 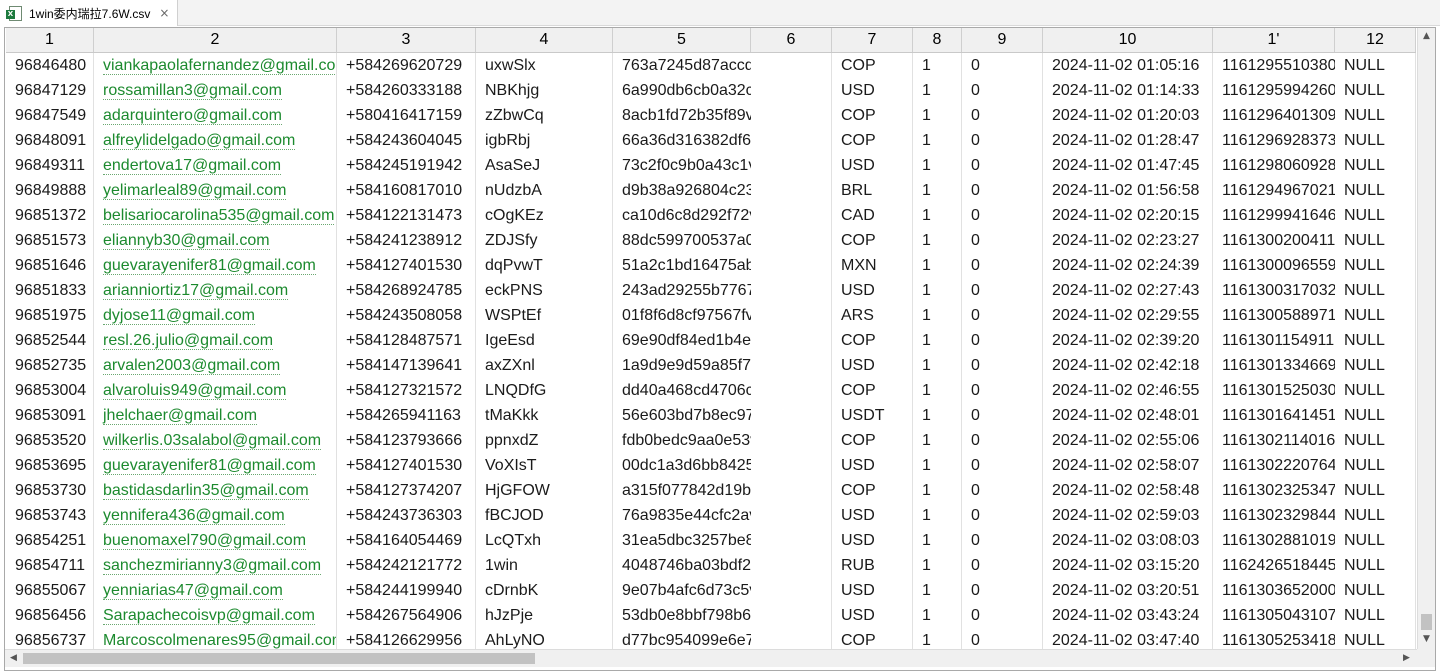 I want to click on table-cell: +584164054469, so click(x=406, y=540).